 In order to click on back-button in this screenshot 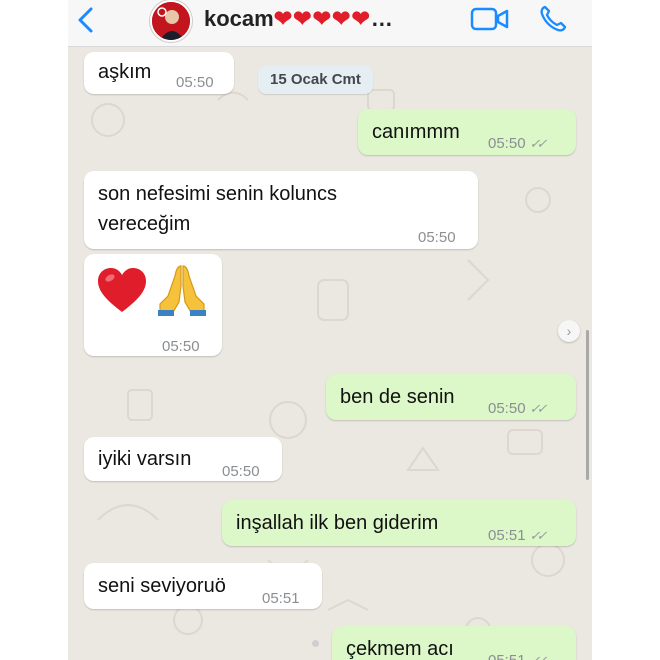, I will do `click(86, 20)`.